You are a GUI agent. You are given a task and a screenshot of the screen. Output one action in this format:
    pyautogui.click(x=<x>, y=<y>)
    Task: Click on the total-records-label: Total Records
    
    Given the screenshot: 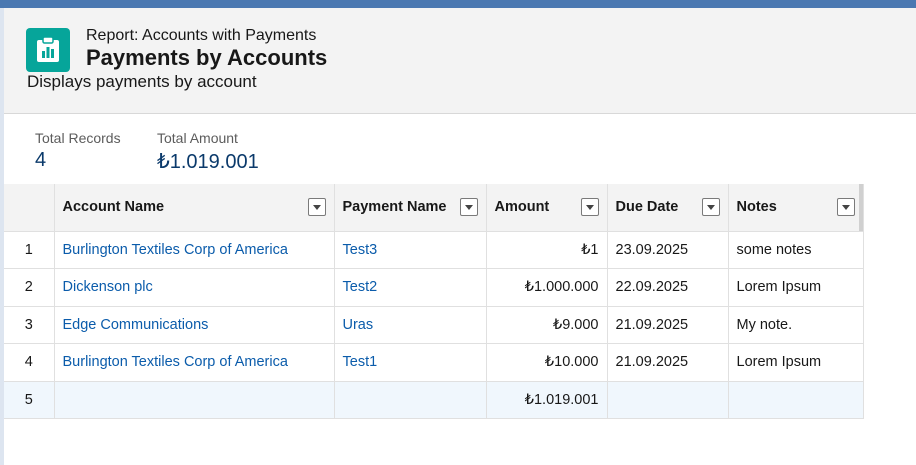 What is the action you would take?
    pyautogui.click(x=78, y=138)
    